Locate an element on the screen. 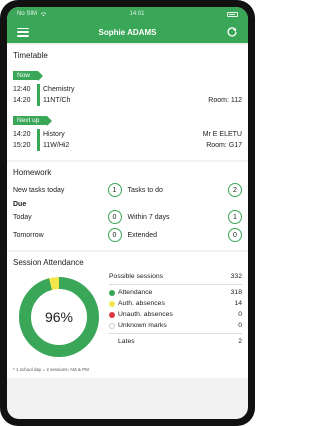 The height and width of the screenshot is (426, 320). lesson-group: 11W/Hi2 is located at coordinates (56, 145).